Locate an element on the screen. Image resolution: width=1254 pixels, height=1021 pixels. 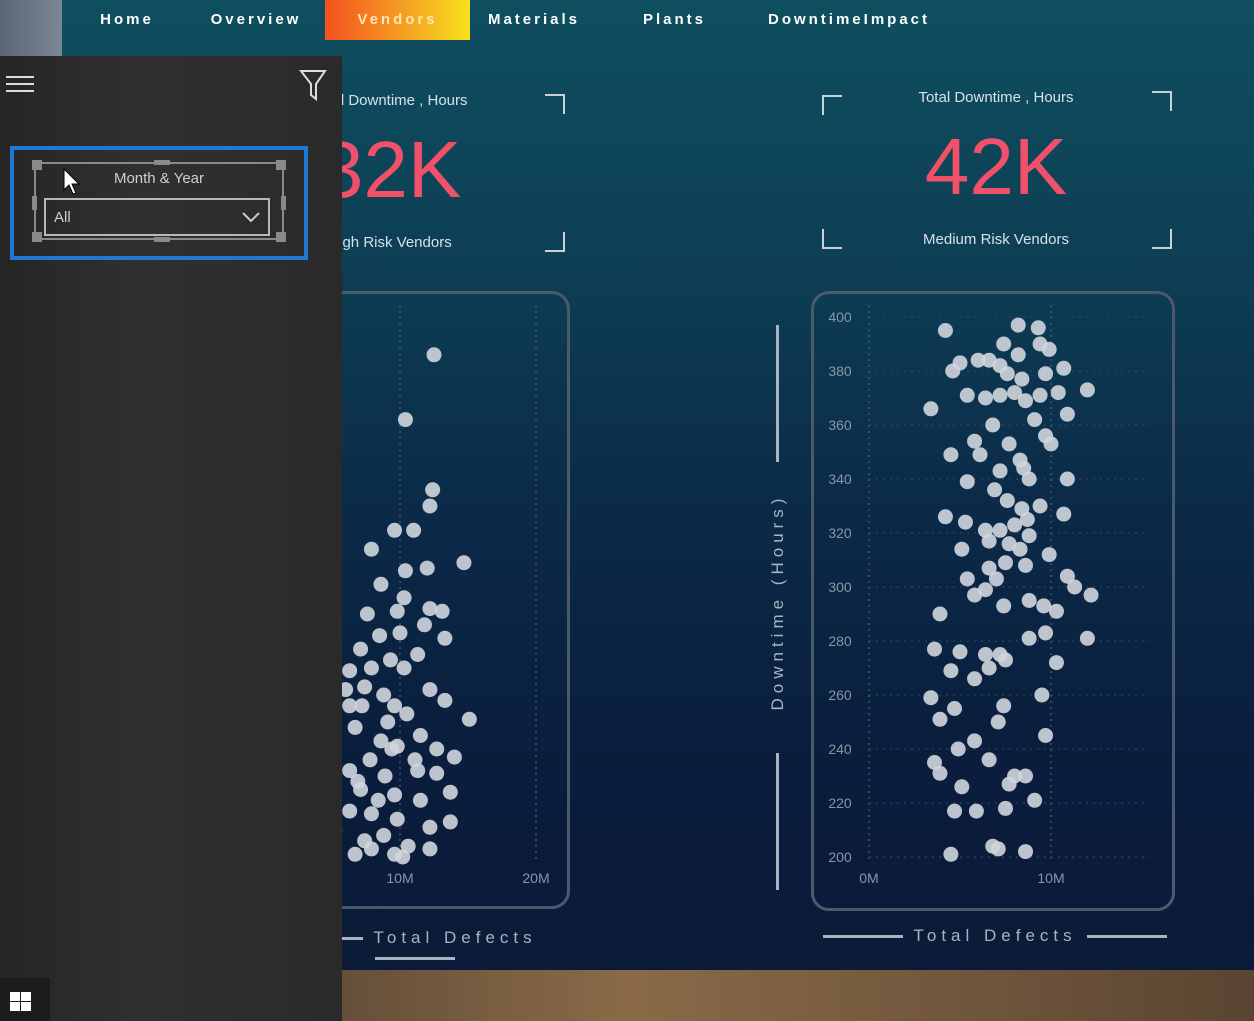
slicer-selection-outline: Month & Year All is located at coordinates (159, 203).